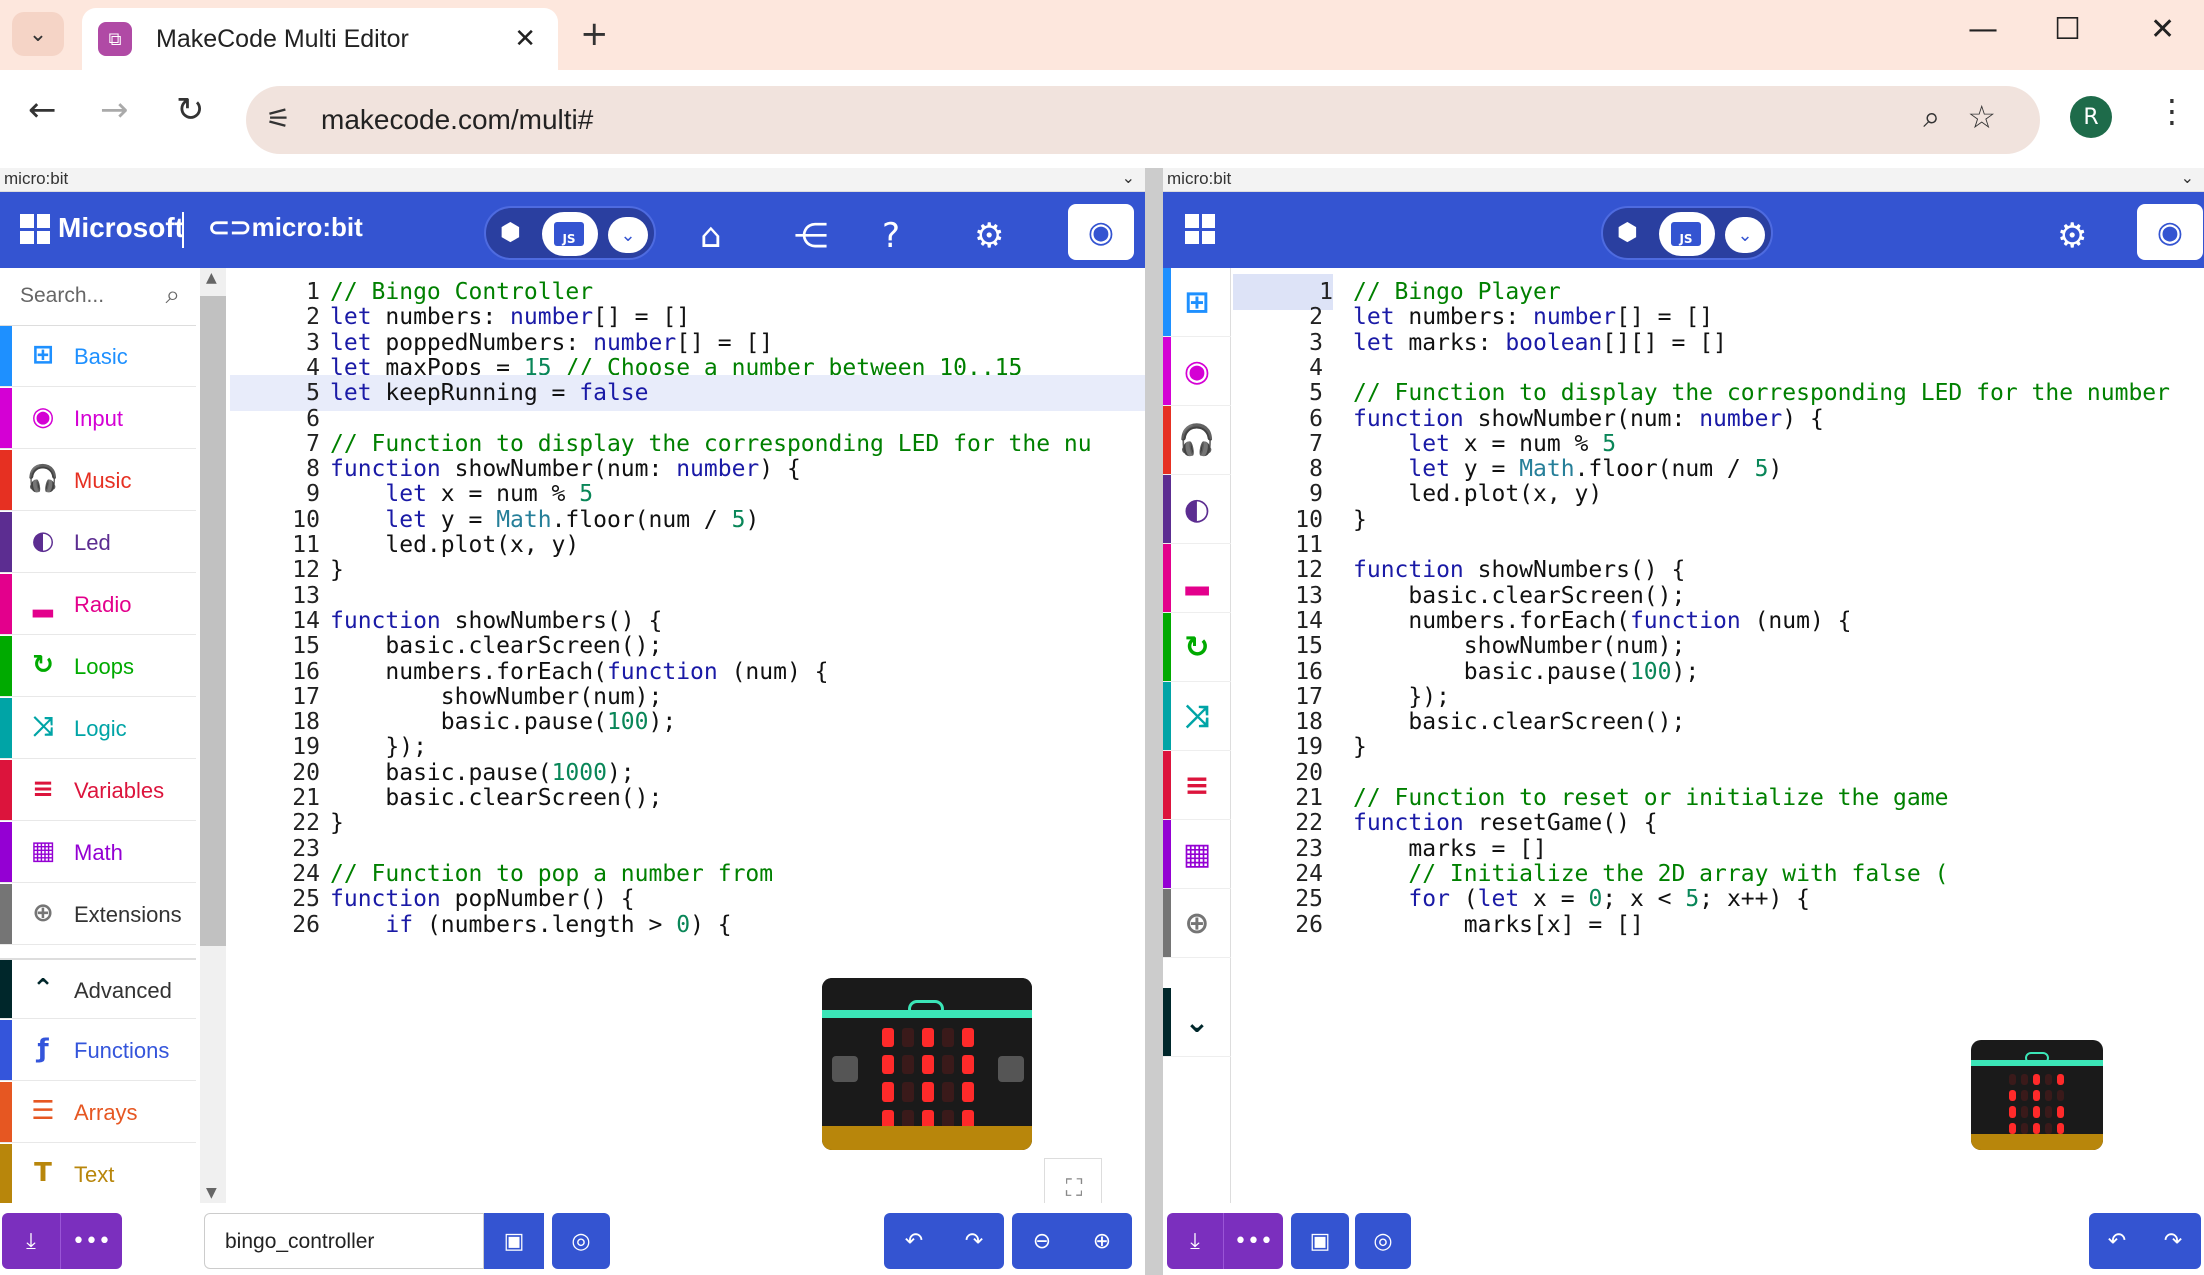  Describe the element at coordinates (38, 34) in the screenshot. I see `tab-search-dropdown: ⌄` at that location.